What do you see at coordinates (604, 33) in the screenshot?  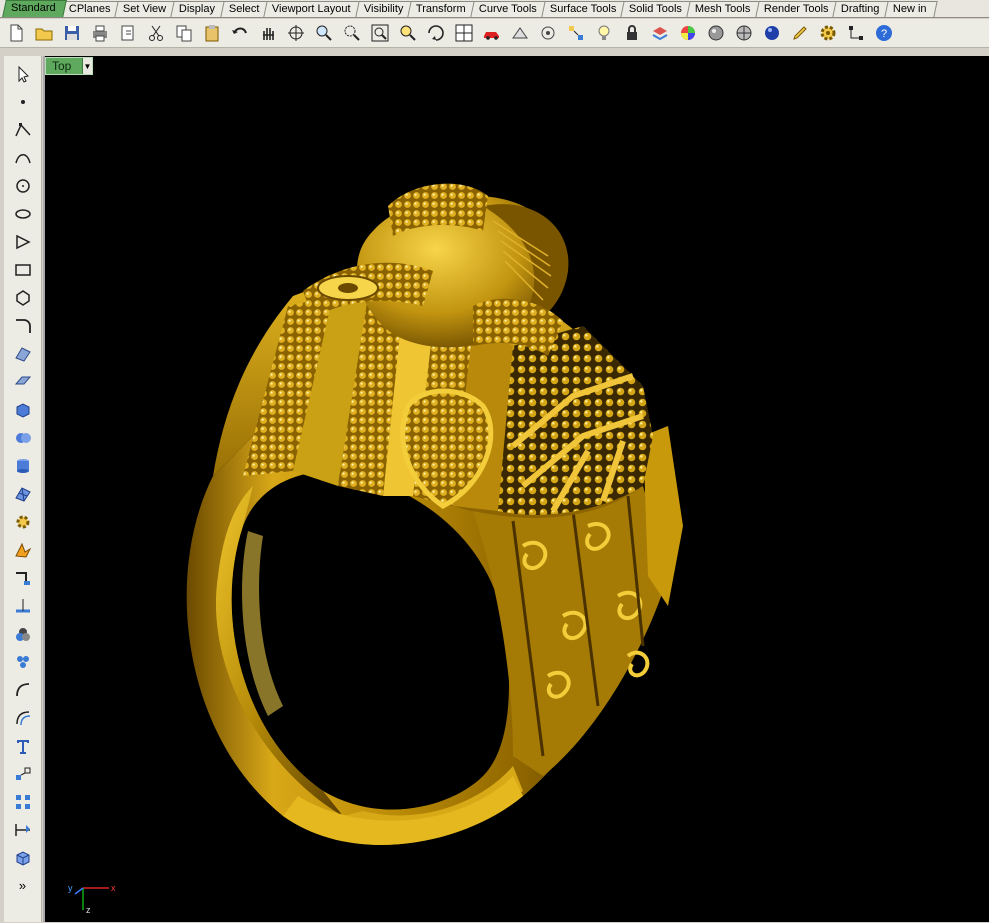 I see `light-bulb-icon` at bounding box center [604, 33].